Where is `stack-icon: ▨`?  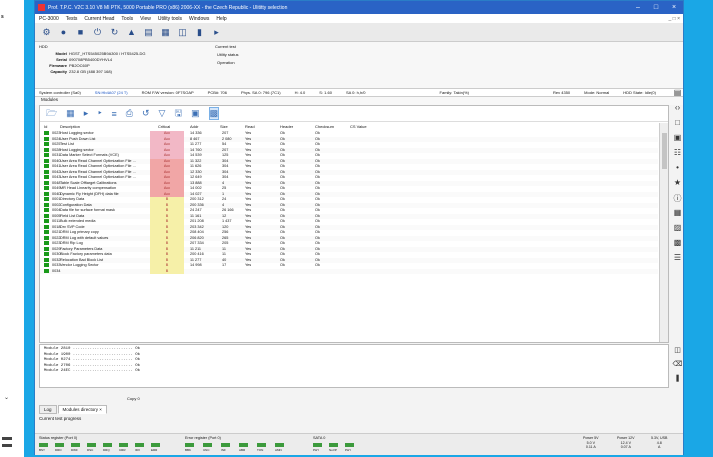
stack-icon: ▨ is located at coordinates (677, 230).